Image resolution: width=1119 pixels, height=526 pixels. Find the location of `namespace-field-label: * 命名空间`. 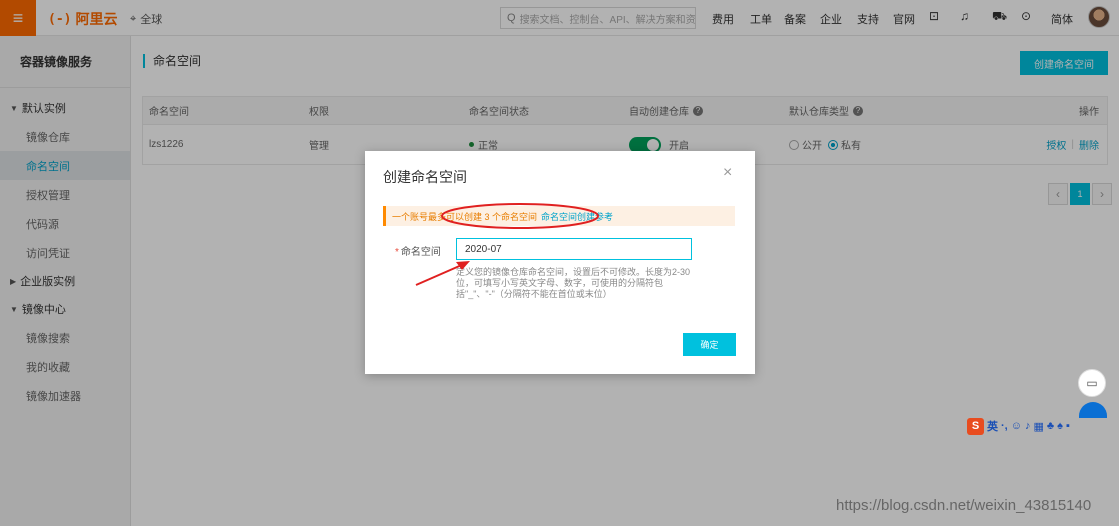

namespace-field-label: * 命名空间 is located at coordinates (418, 250).